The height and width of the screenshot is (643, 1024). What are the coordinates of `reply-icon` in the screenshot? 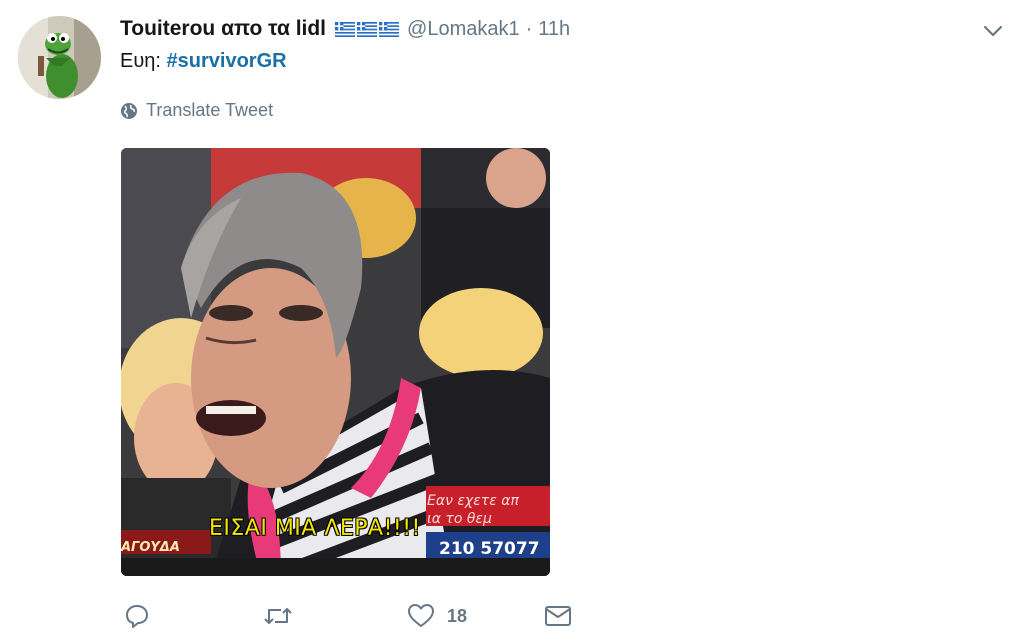 It's located at (137, 616).